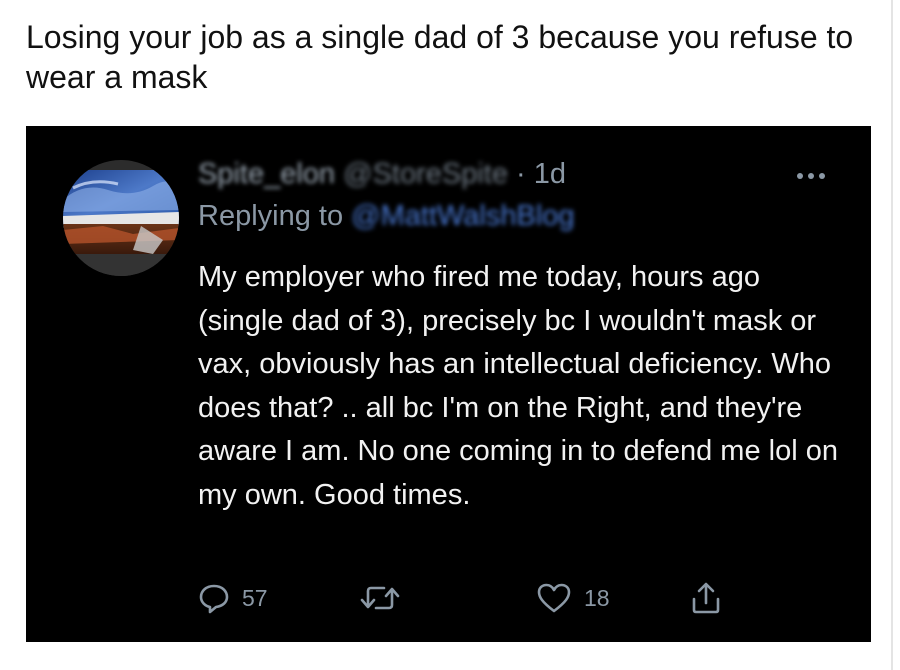 Image resolution: width=900 pixels, height=670 pixels. Describe the element at coordinates (541, 174) in the screenshot. I see `tweet-time: · 1d` at that location.